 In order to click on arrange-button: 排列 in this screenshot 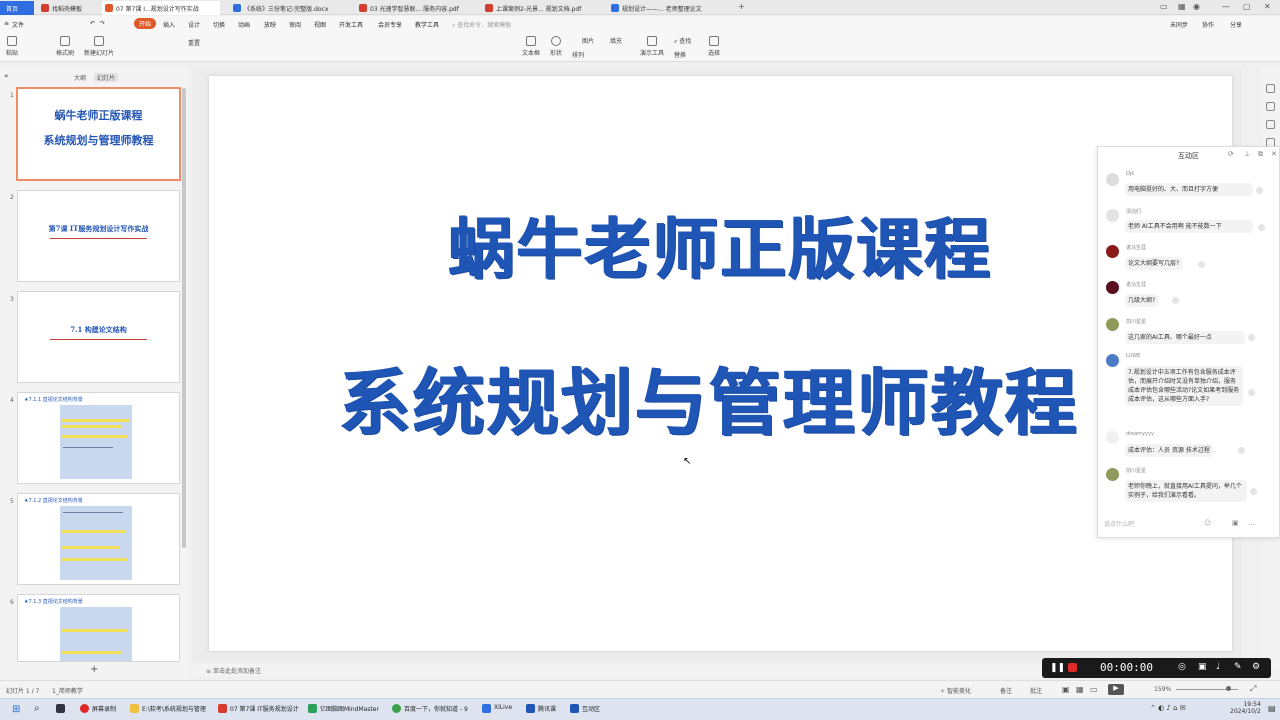, I will do `click(578, 54)`.